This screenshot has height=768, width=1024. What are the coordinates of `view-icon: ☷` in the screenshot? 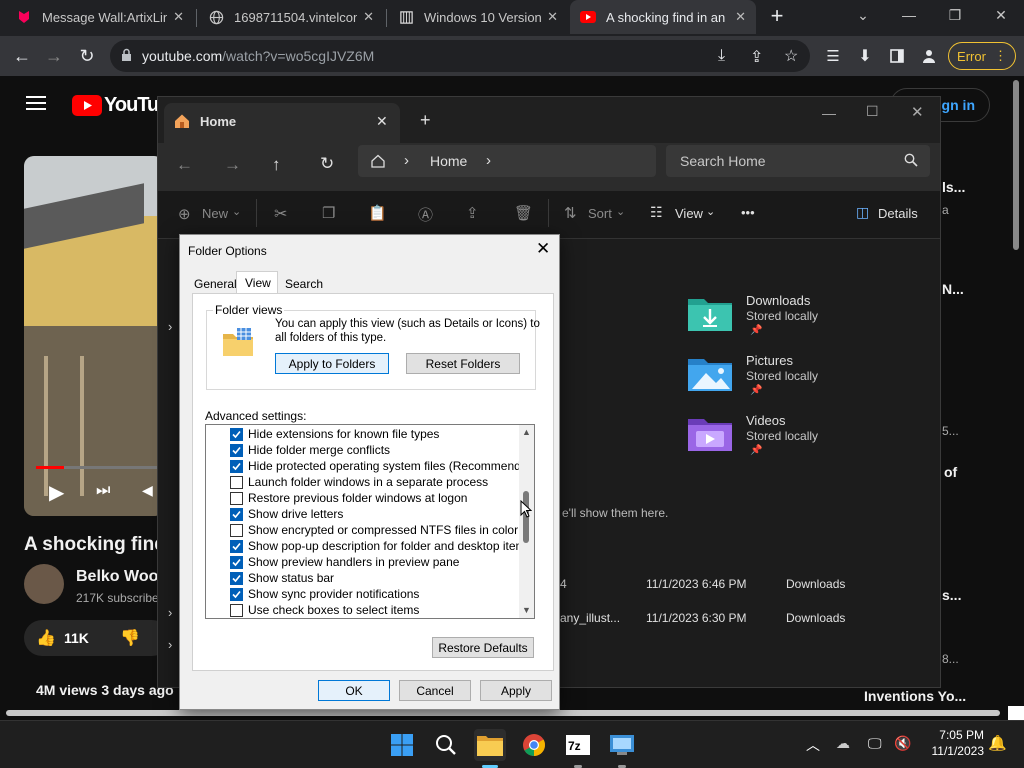 It's located at (656, 212).